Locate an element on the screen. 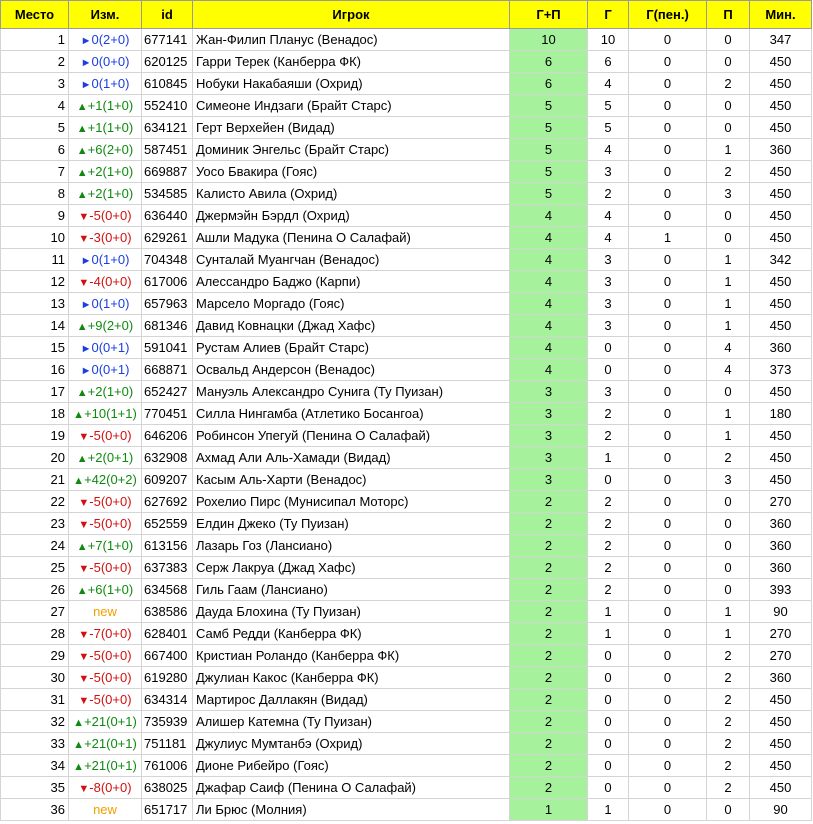 This screenshot has width=813, height=824. header-player: Игрок is located at coordinates (351, 14).